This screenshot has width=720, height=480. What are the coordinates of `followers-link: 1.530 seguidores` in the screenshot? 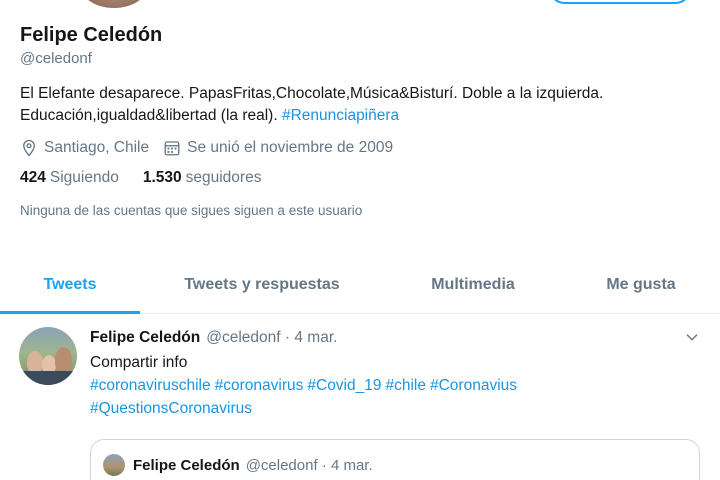 It's located at (202, 178).